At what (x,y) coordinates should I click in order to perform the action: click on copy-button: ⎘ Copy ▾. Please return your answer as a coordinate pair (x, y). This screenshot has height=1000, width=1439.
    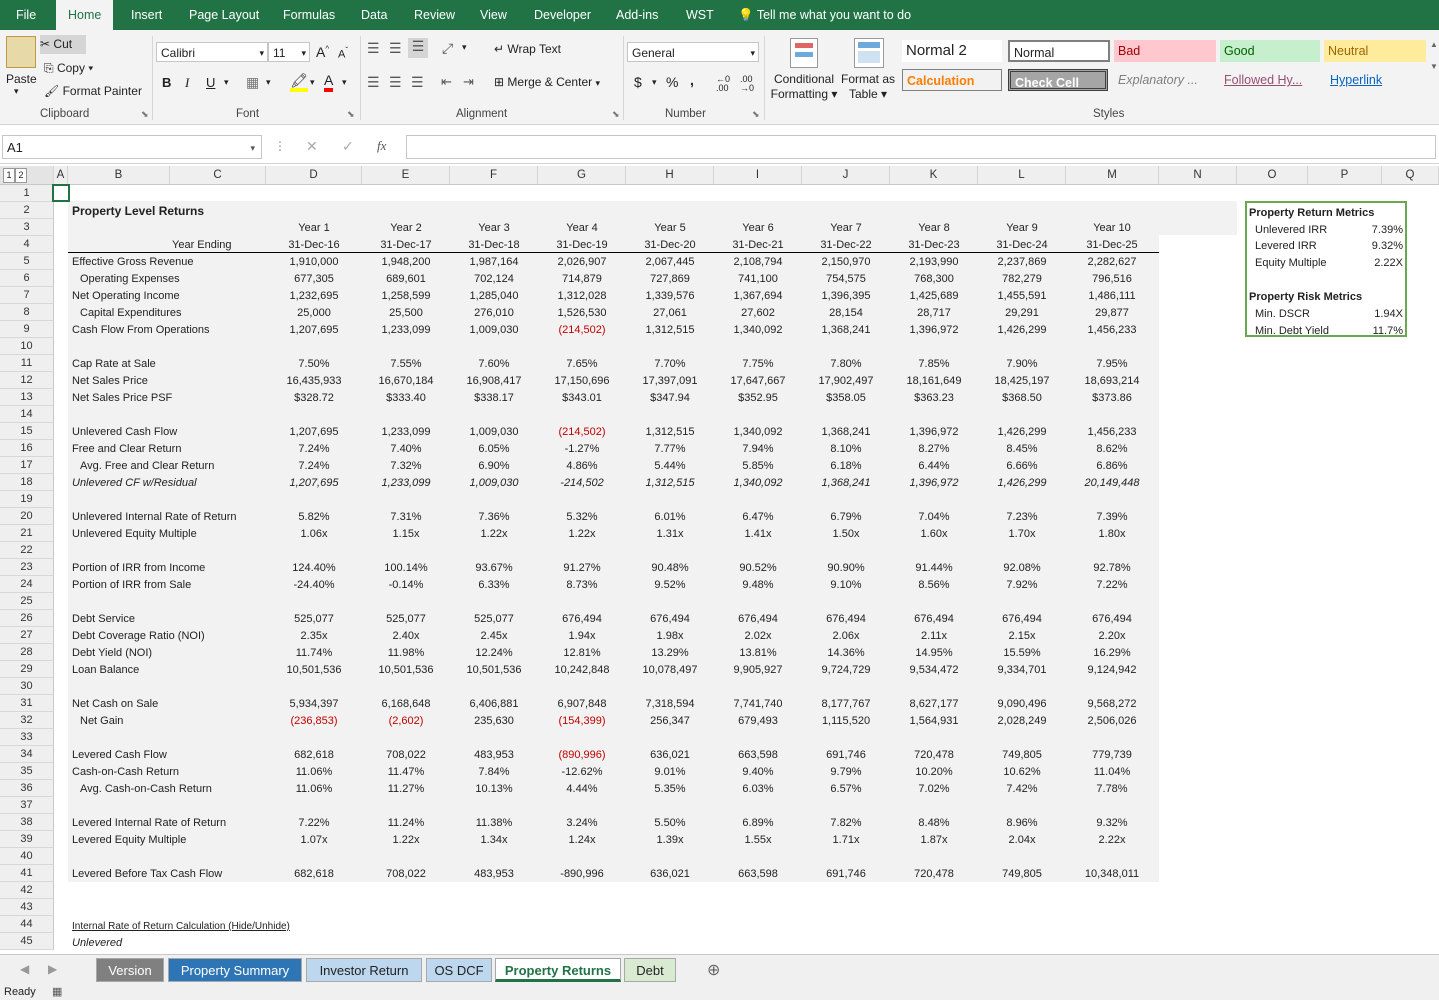
    Looking at the image, I should click on (68, 68).